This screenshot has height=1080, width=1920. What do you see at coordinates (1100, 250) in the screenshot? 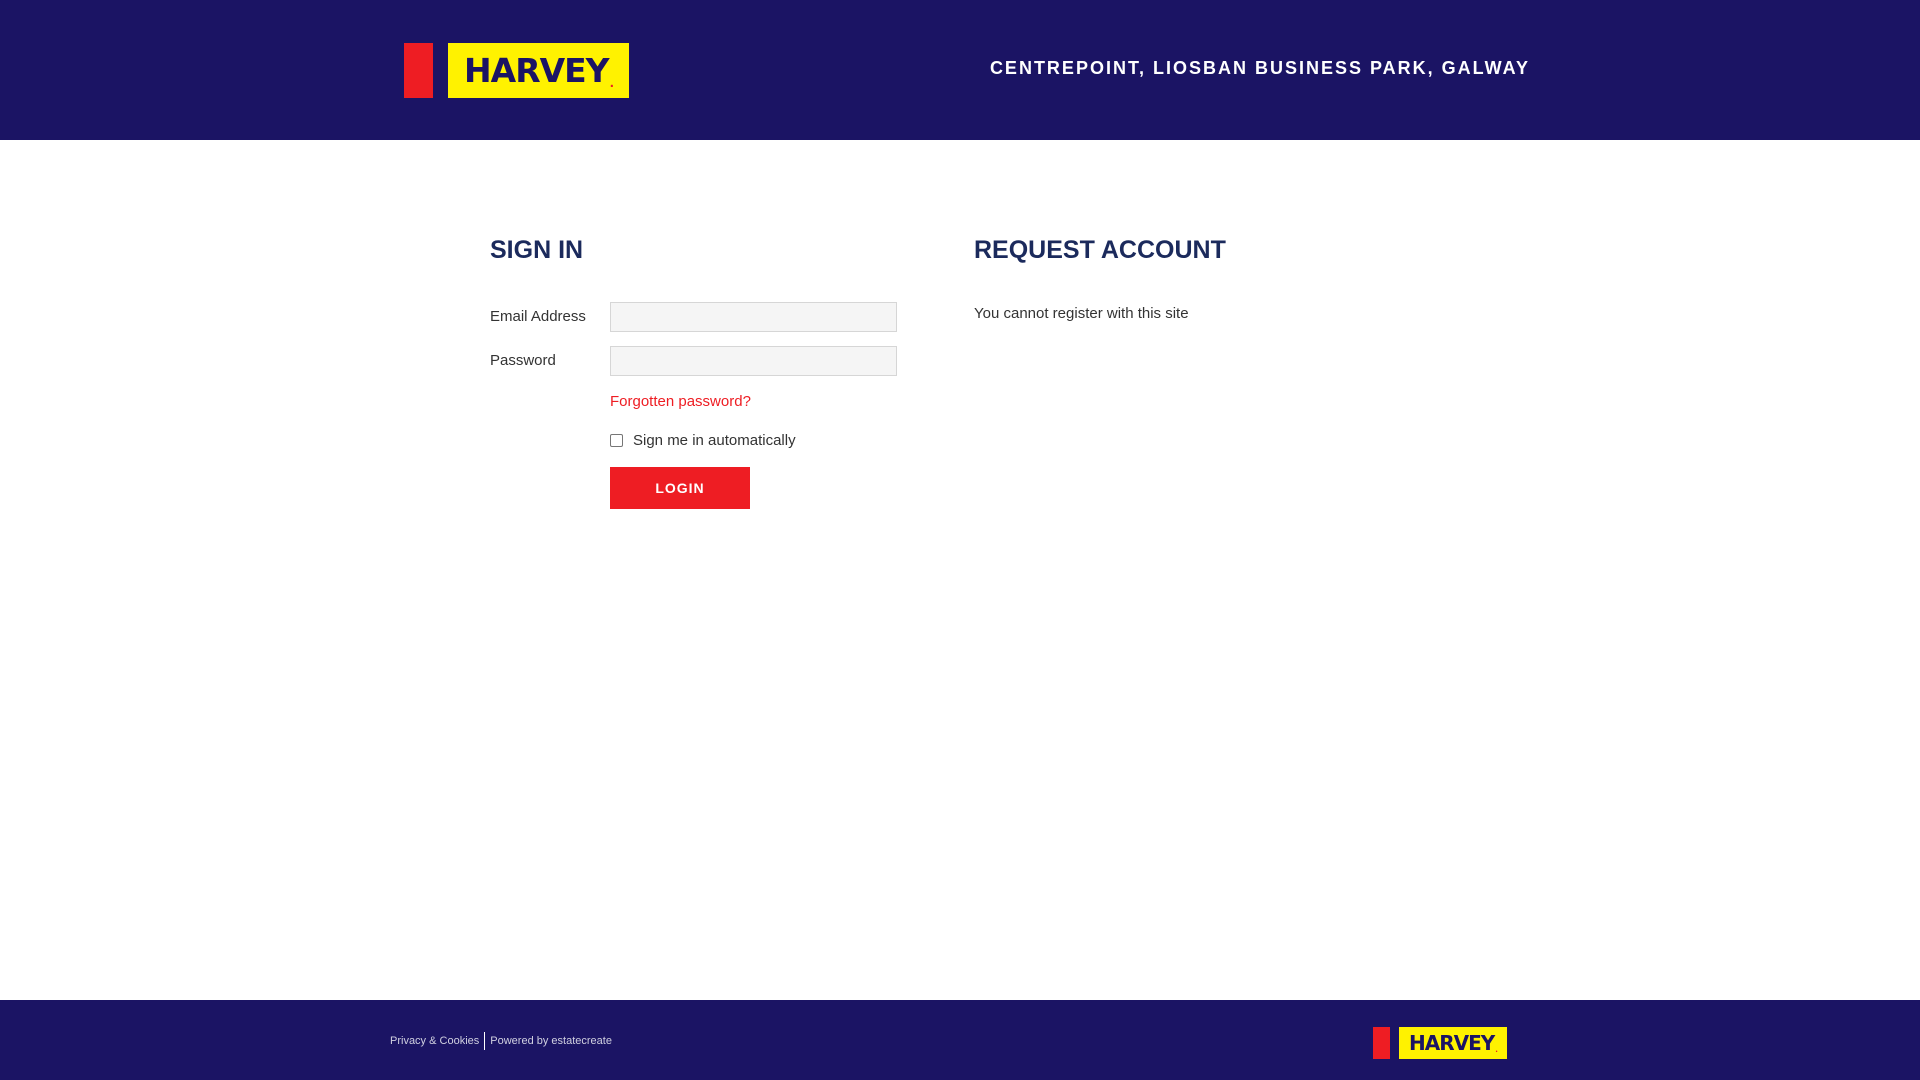
I see `request-account-heading: REQUEST ACCOUNT` at bounding box center [1100, 250].